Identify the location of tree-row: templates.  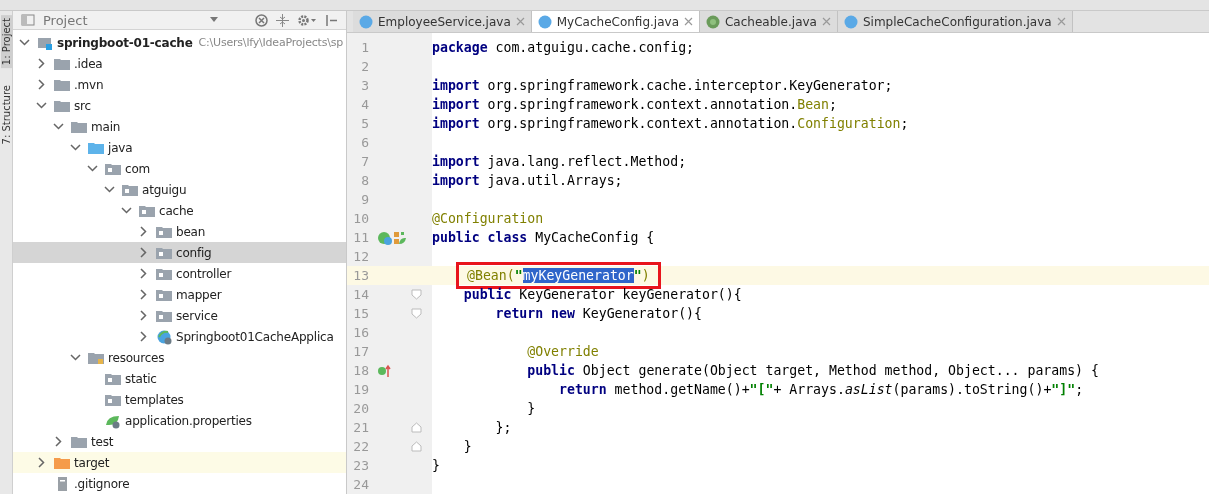
(179, 399).